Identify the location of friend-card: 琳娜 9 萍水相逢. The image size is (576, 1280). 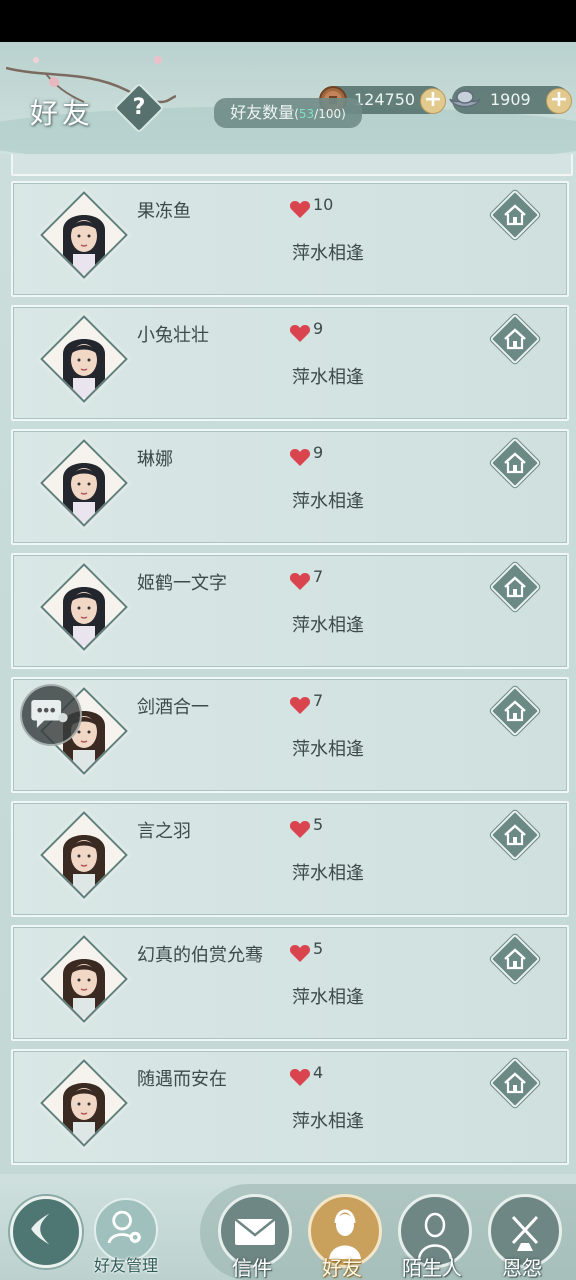
(290, 487).